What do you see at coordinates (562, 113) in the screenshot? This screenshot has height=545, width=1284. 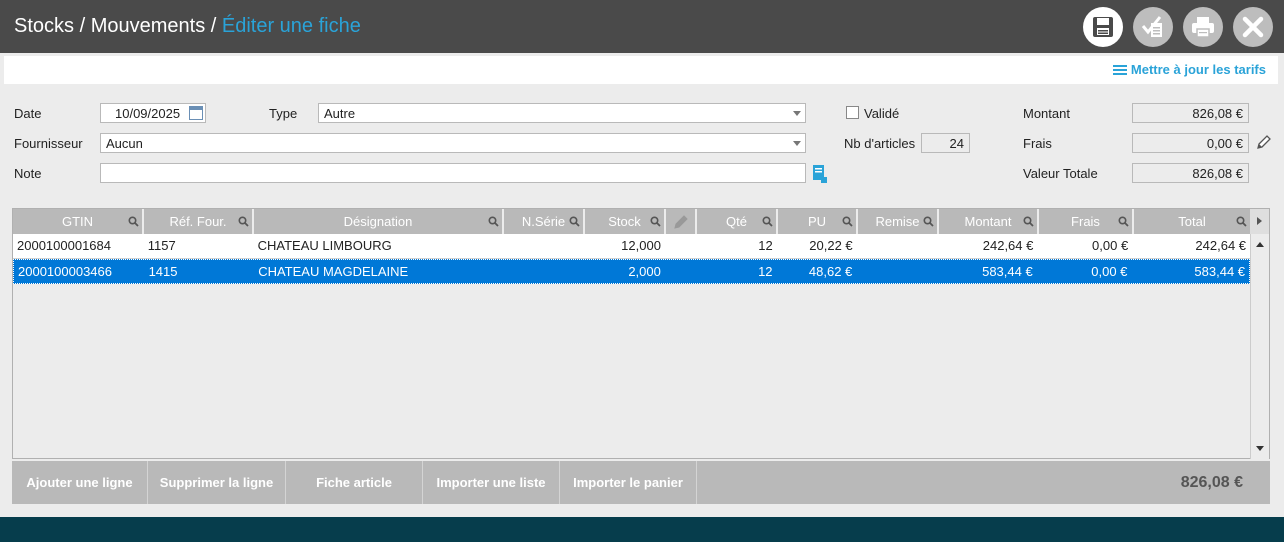 I see `type-select: Autre` at bounding box center [562, 113].